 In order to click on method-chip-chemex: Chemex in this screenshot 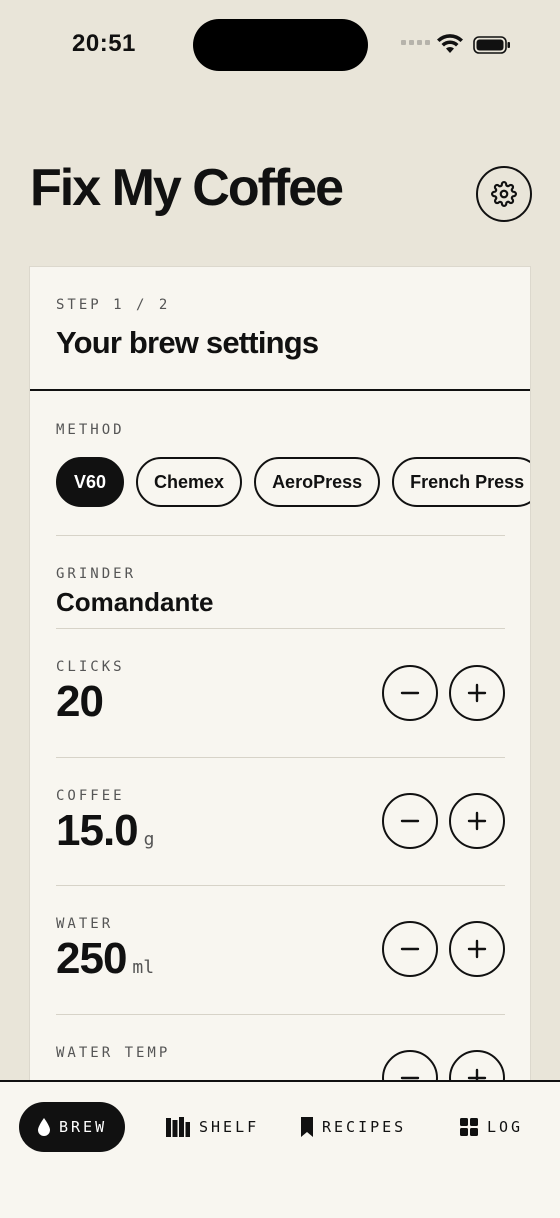, I will do `click(189, 482)`.